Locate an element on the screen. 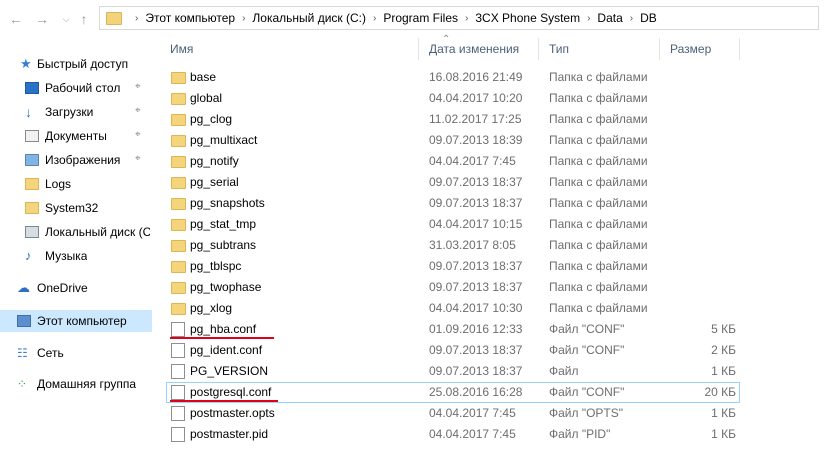 Image resolution: width=838 pixels, height=459 pixels. sidebar-item: Logs is located at coordinates (76, 184).